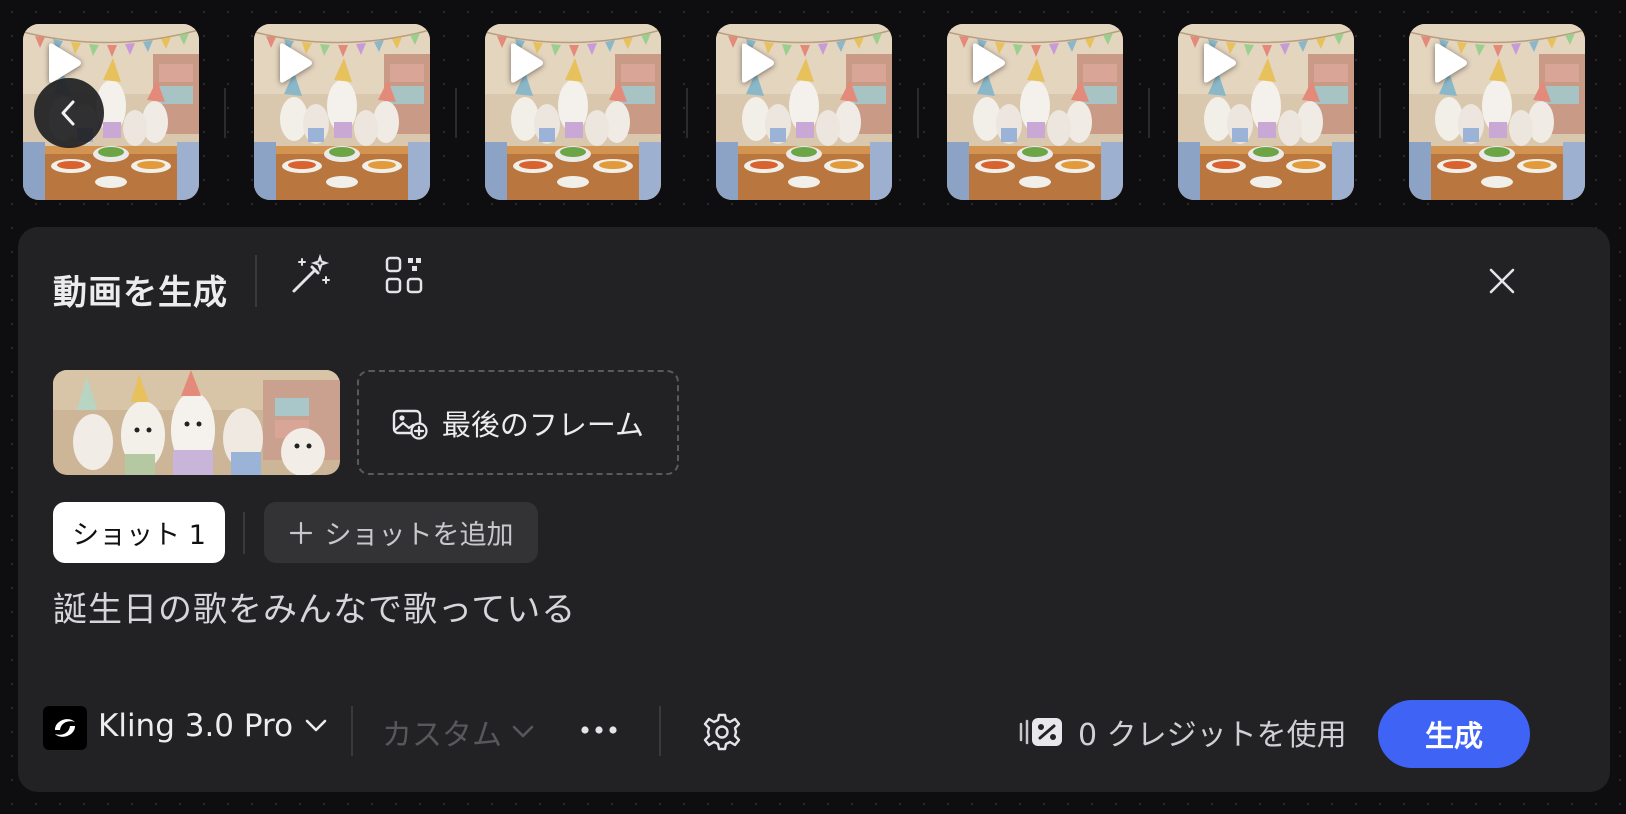 The width and height of the screenshot is (1626, 814). I want to click on credits-icon, so click(1040, 732).